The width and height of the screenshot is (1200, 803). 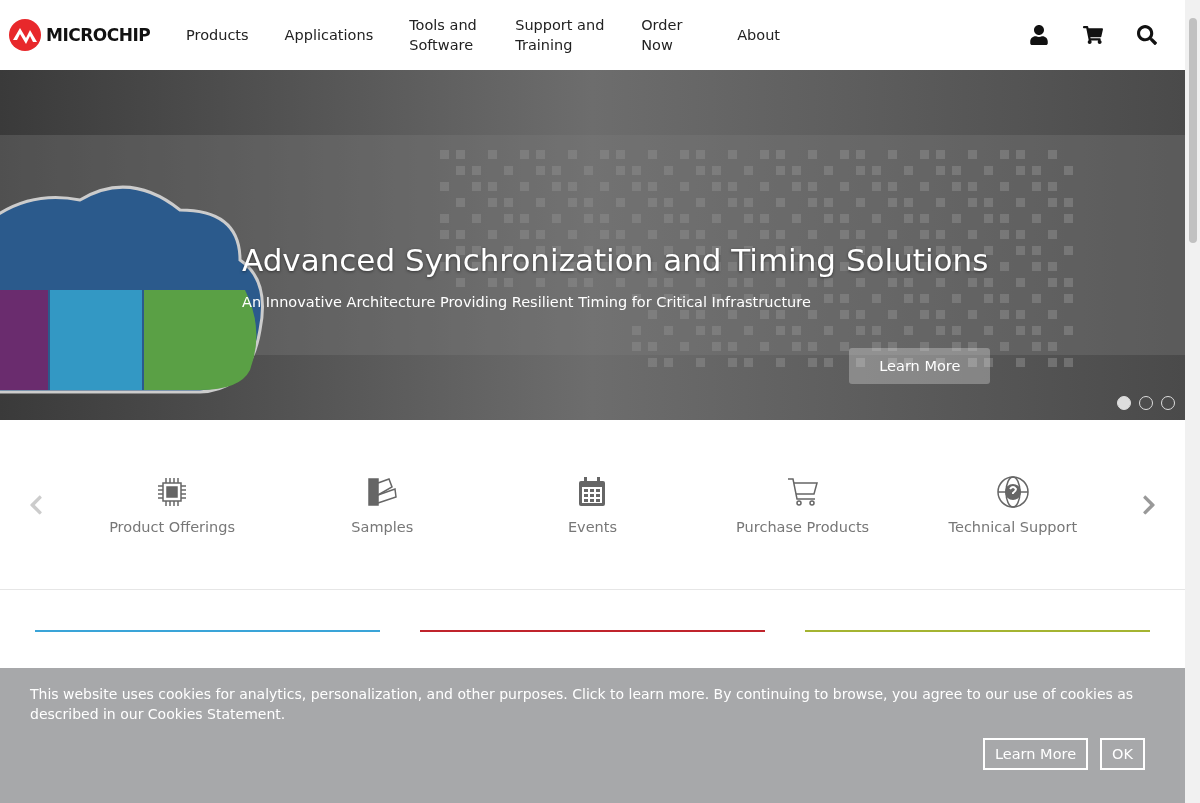 I want to click on quick-link: Purchase Products, so click(x=802, y=504).